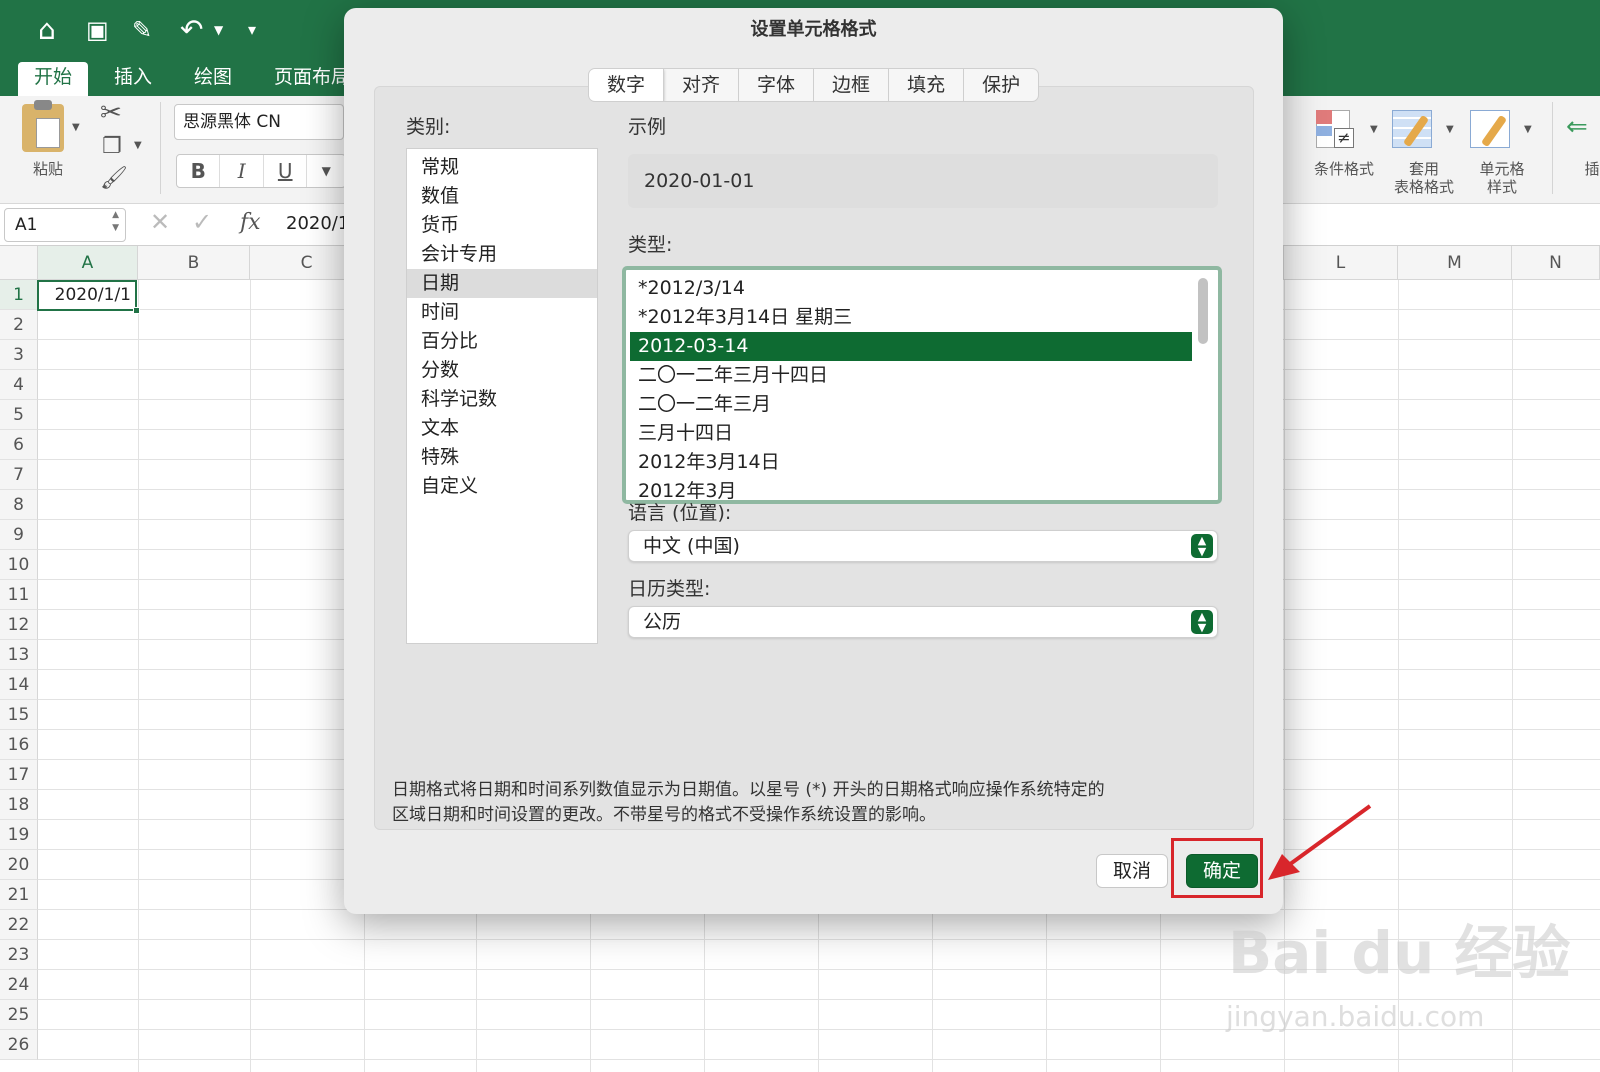  Describe the element at coordinates (19, 715) in the screenshot. I see `row-header: 15` at that location.